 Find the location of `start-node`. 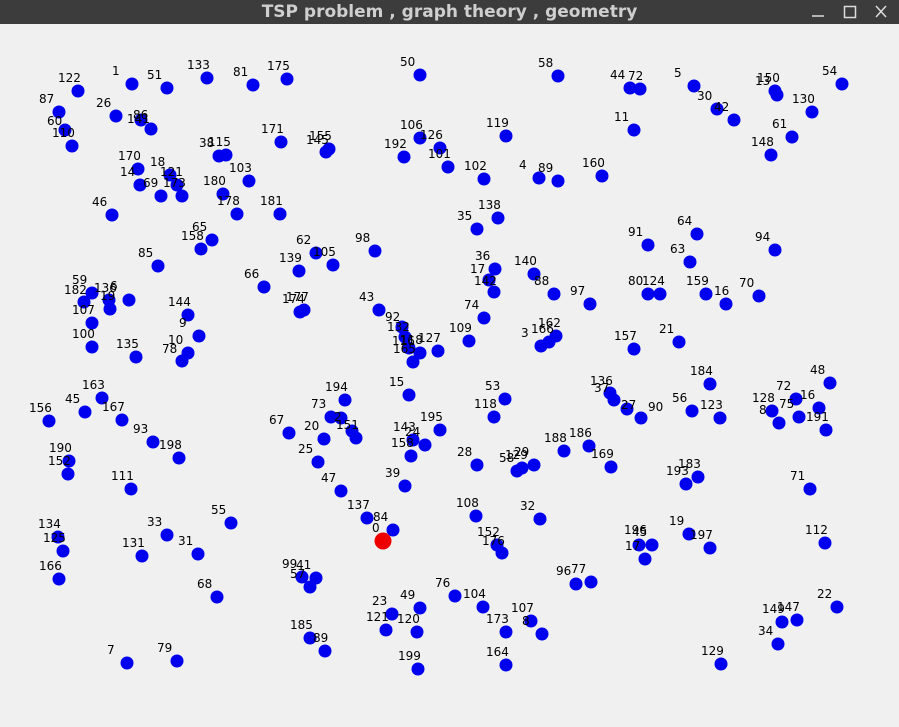

start-node is located at coordinates (383, 541).